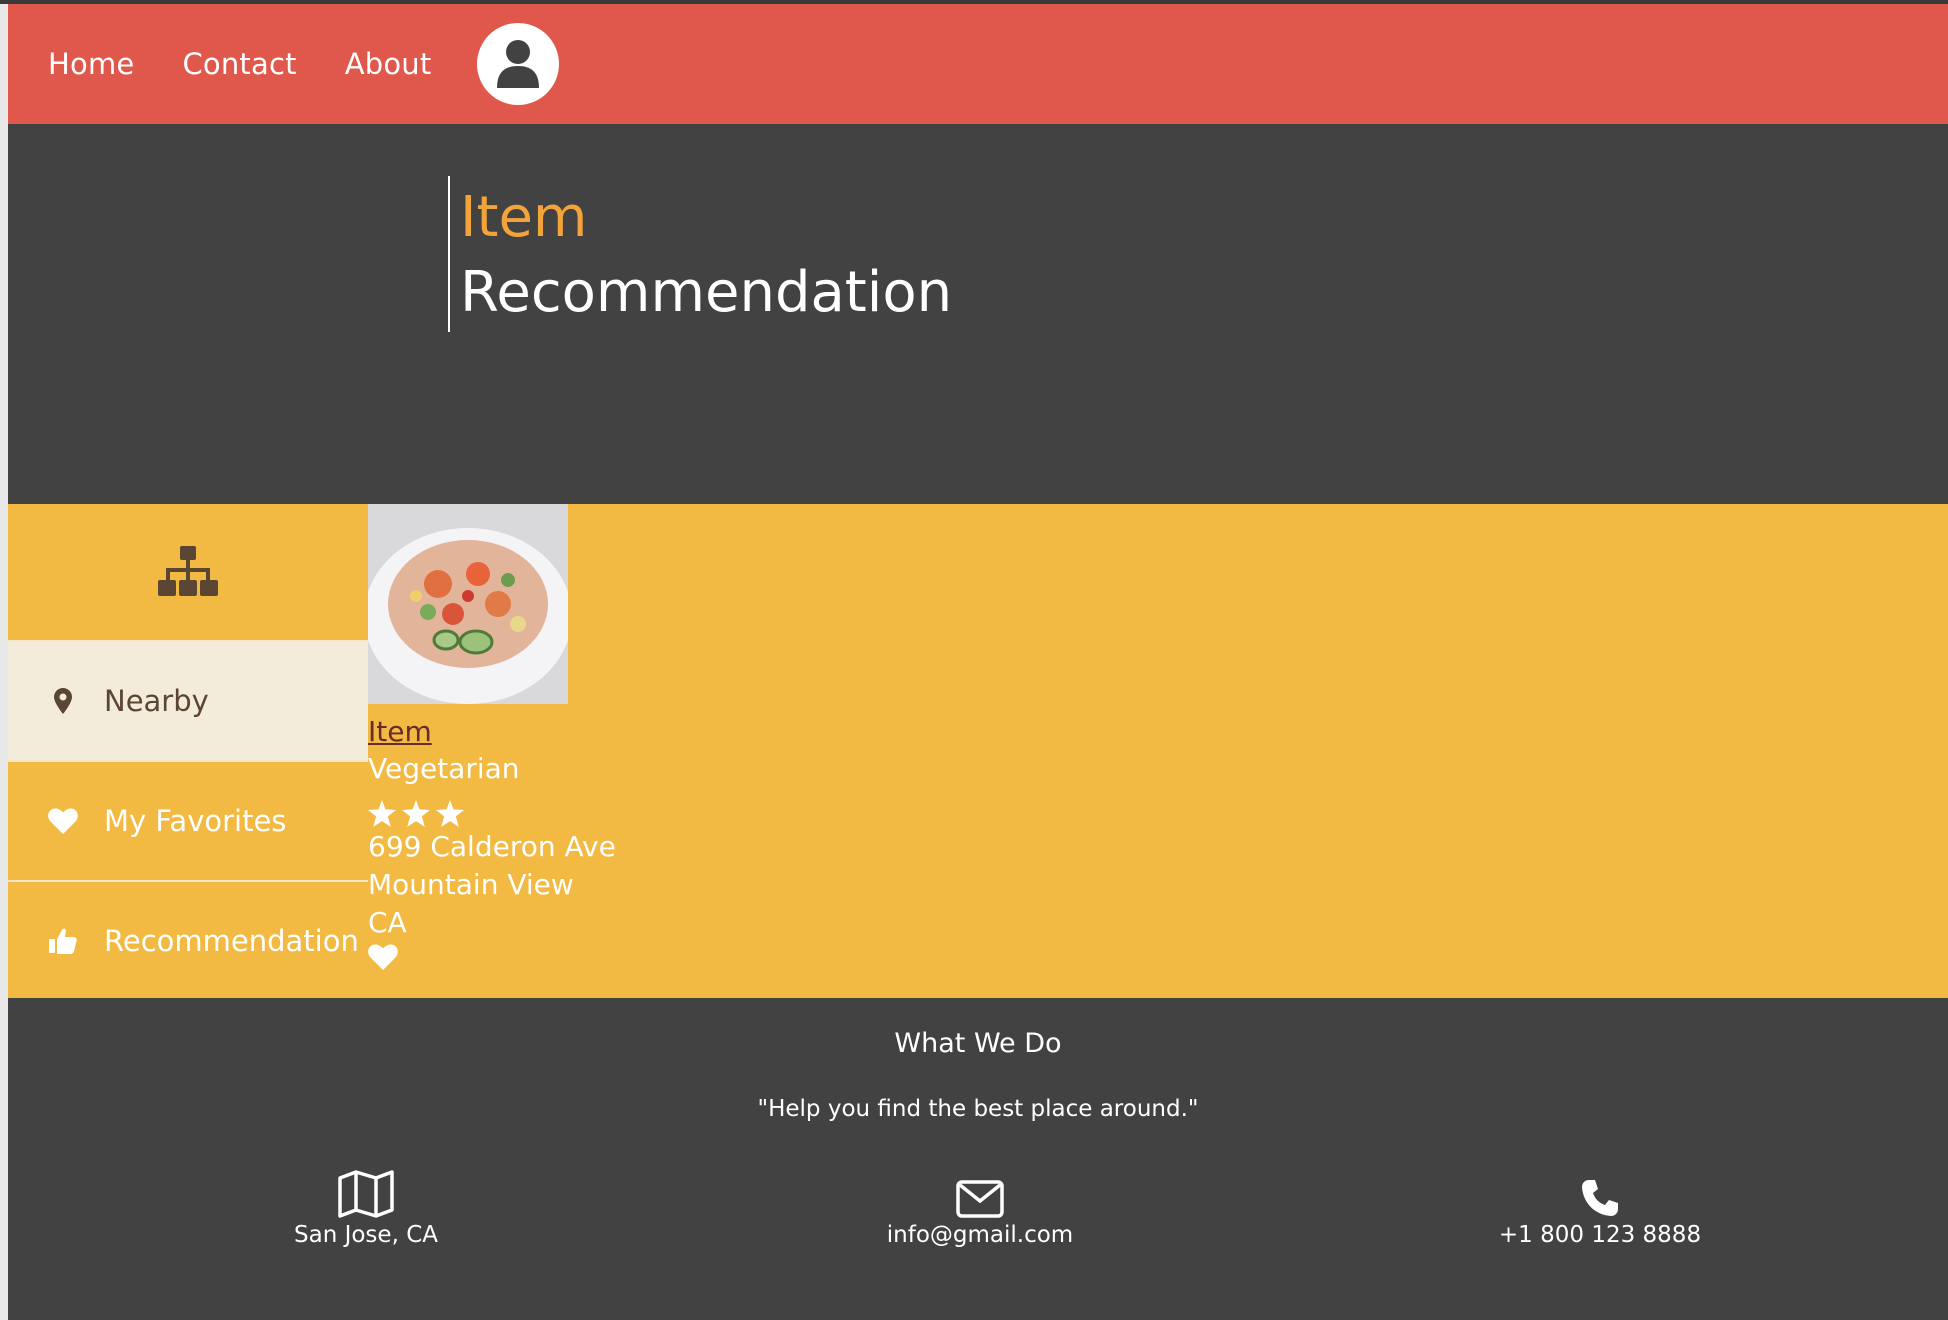  Describe the element at coordinates (978, 1109) in the screenshot. I see `footer-quote: "Help you find the best place around."` at that location.